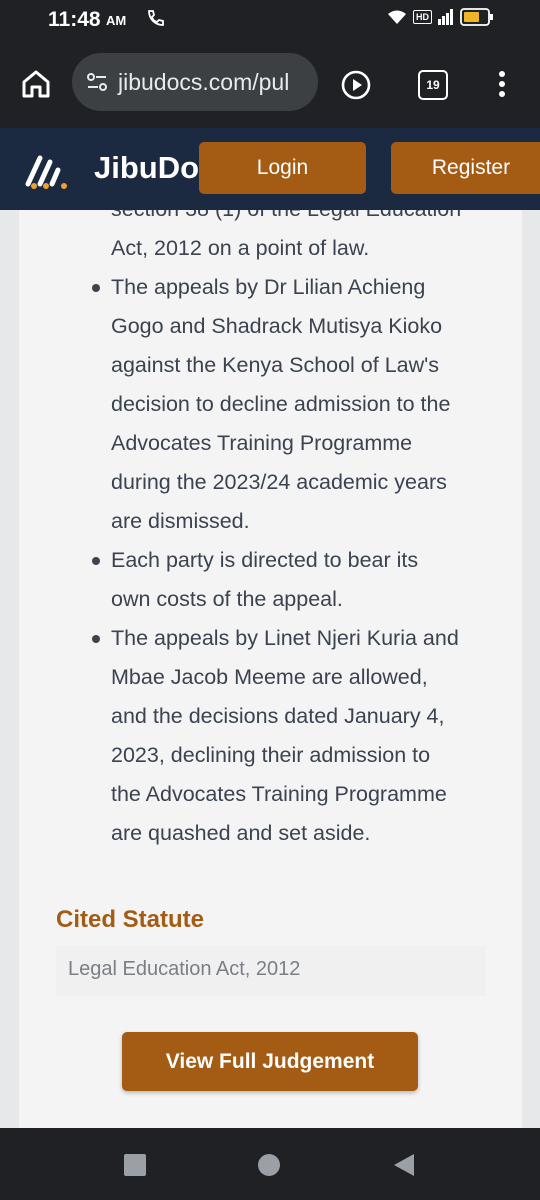 The image size is (540, 1200). Describe the element at coordinates (433, 85) in the screenshot. I see `tab-switcher-button: 19` at that location.